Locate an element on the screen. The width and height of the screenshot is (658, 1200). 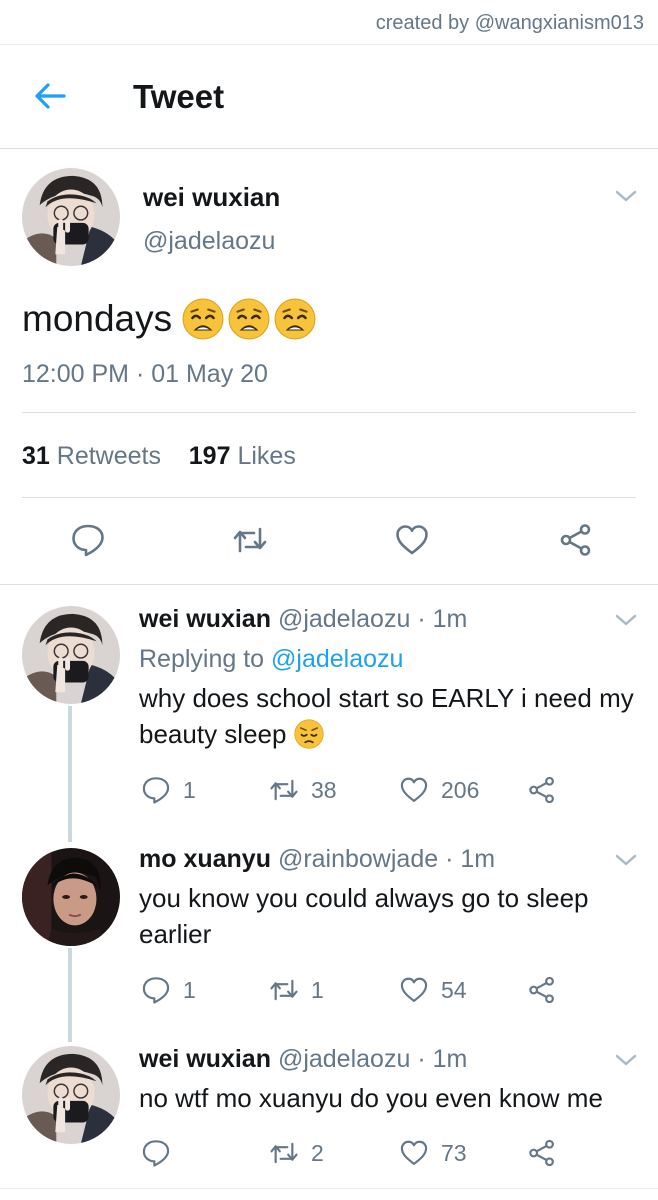
like-count: 54 is located at coordinates (454, 989).